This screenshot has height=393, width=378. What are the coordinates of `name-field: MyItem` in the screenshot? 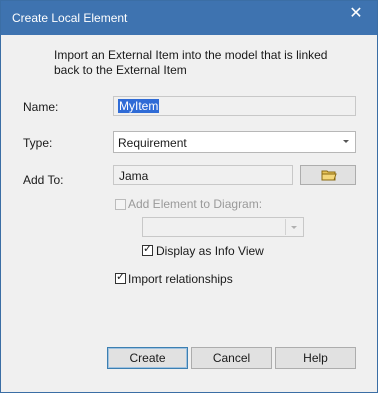 It's located at (234, 106).